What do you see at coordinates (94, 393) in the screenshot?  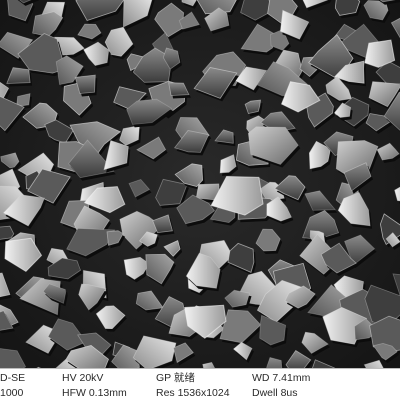 I see `field-width-label: HFW 0.13mm` at bounding box center [94, 393].